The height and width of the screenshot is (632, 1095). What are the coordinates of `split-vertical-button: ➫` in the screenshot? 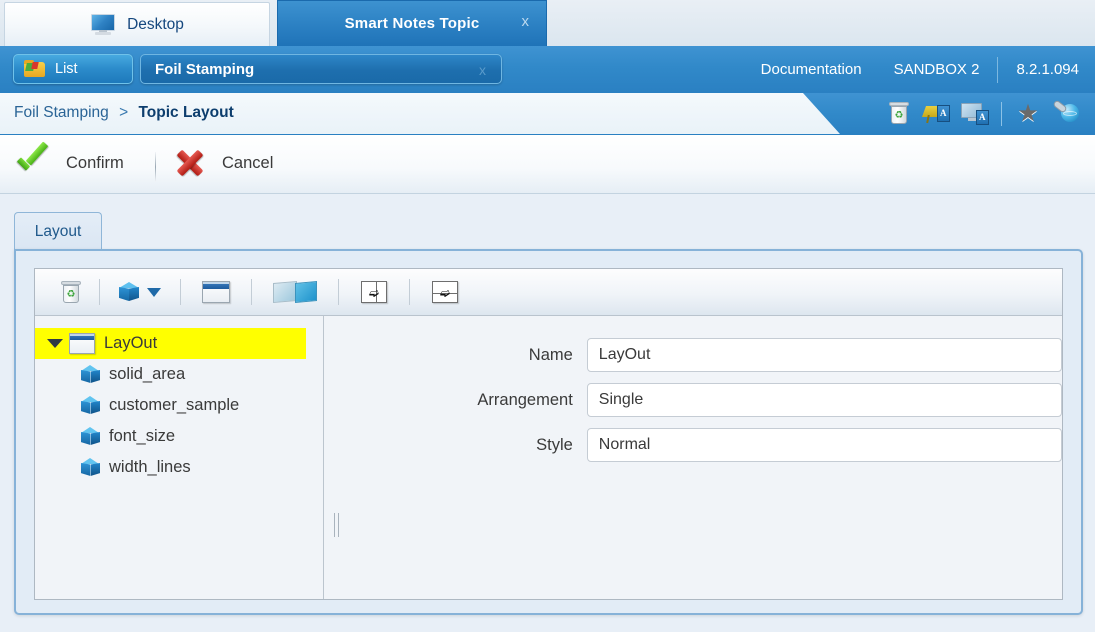 It's located at (374, 292).